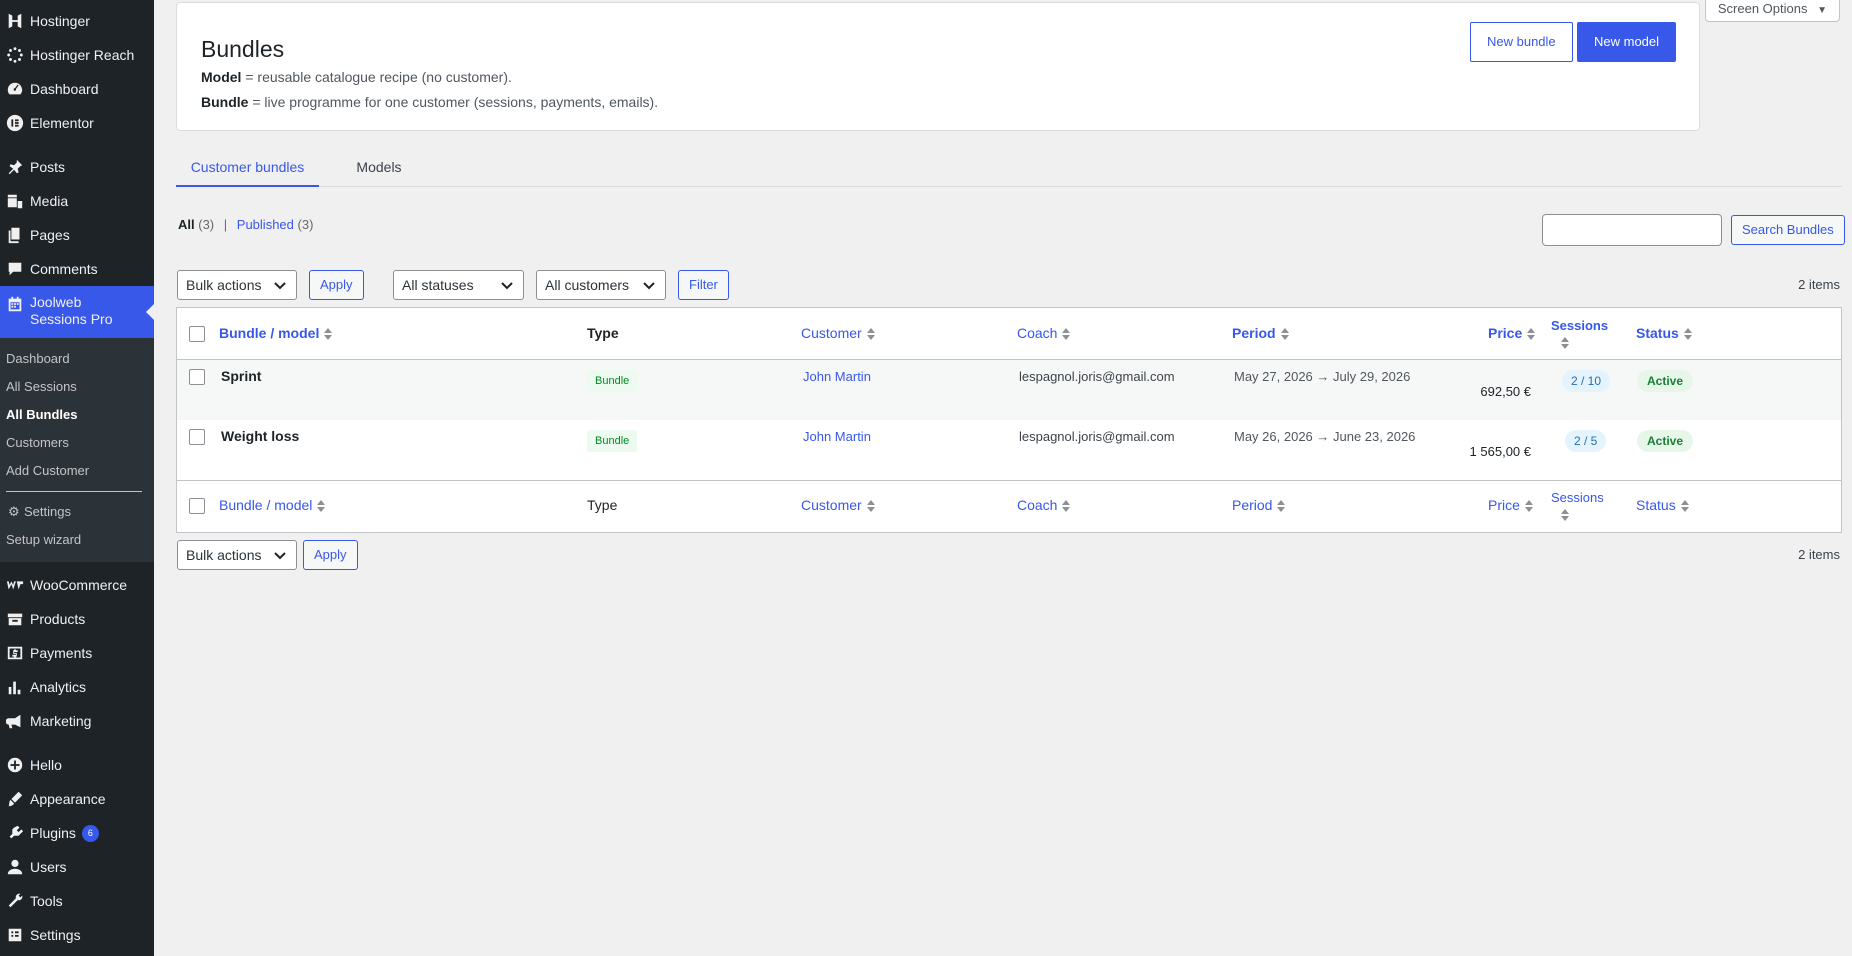 This screenshot has width=1852, height=956. I want to click on col-label: Price, so click(1505, 333).